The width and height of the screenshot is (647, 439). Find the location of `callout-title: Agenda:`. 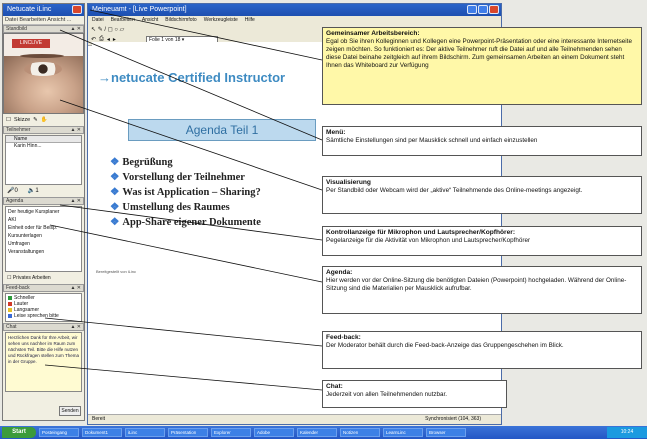

callout-title: Agenda: is located at coordinates (339, 272).